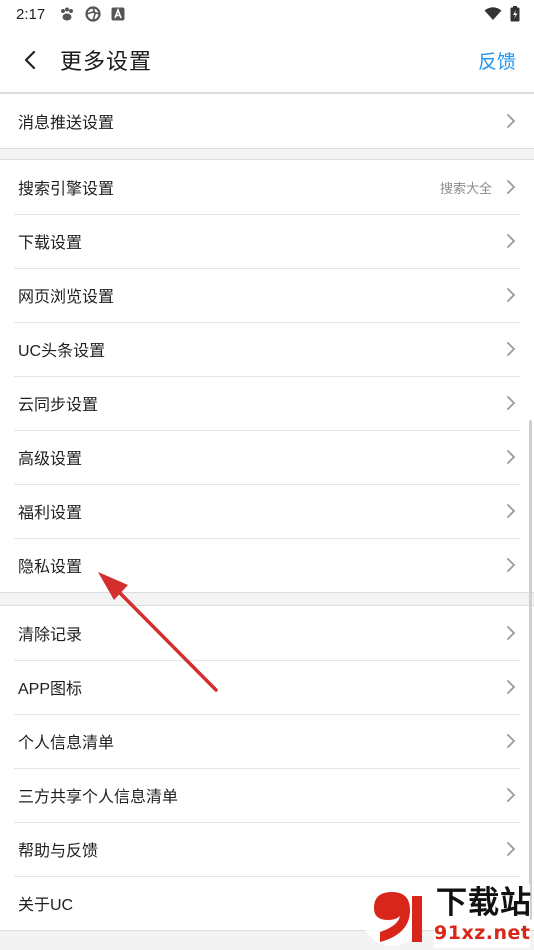  Describe the element at coordinates (267, 60) in the screenshot. I see `app-header: 更多设置 反馈` at that location.